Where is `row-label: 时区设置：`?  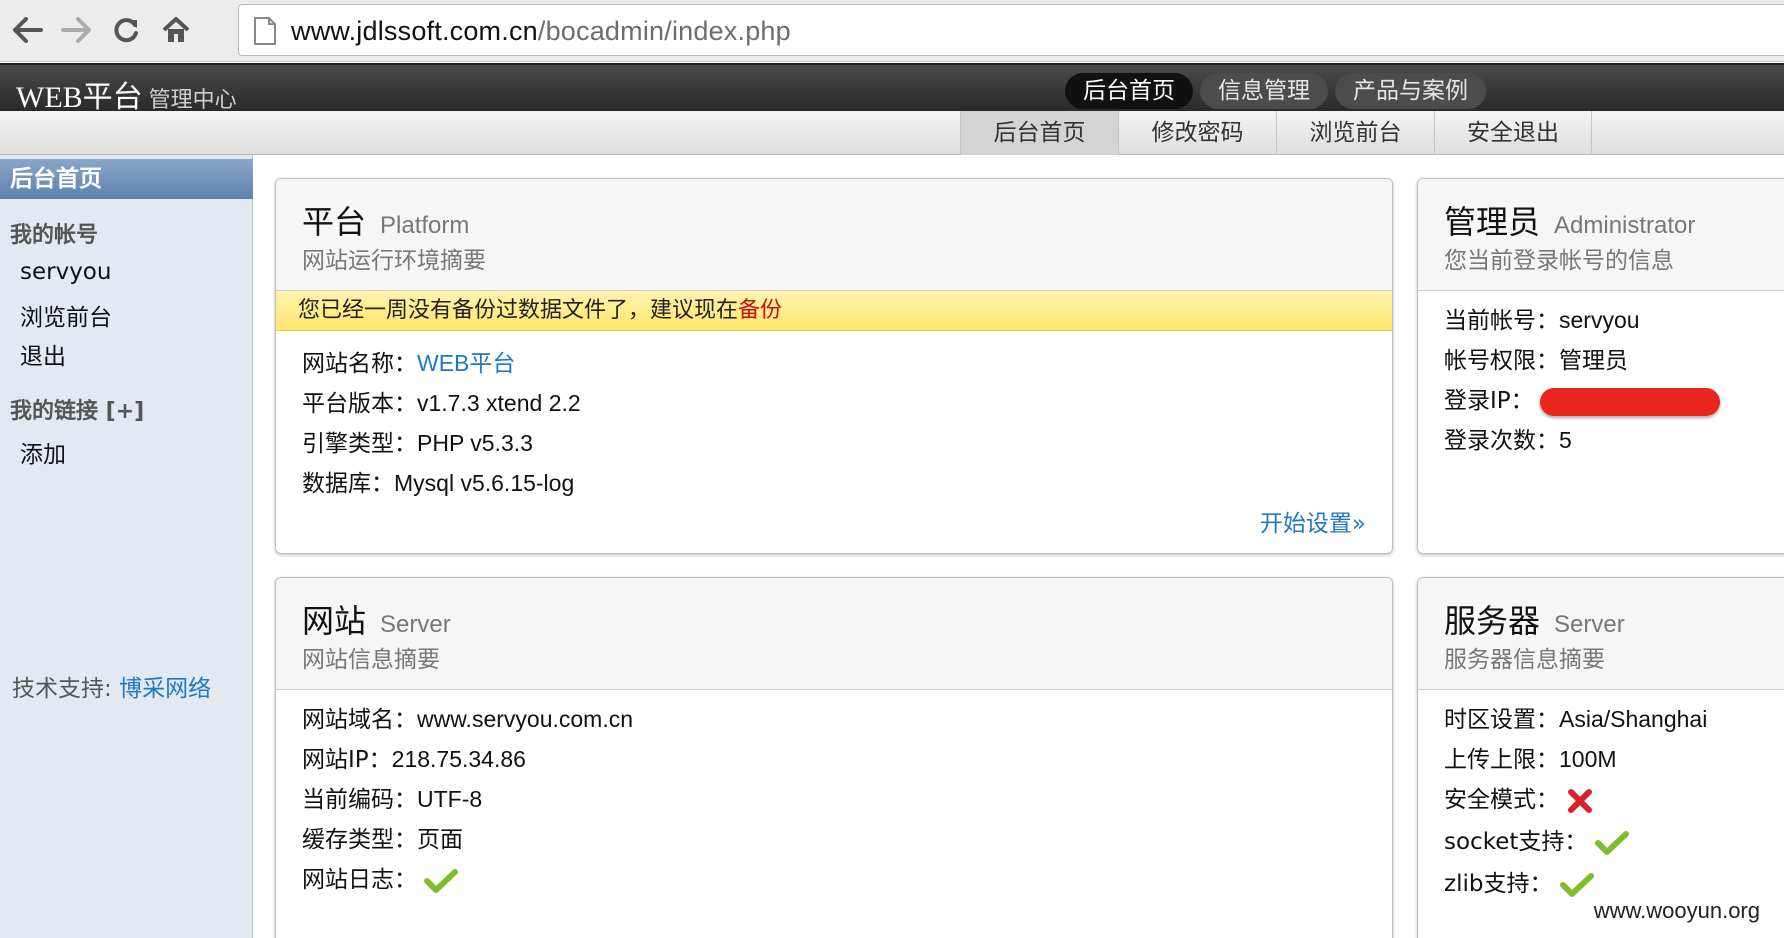
row-label: 时区设置： is located at coordinates (1501, 720).